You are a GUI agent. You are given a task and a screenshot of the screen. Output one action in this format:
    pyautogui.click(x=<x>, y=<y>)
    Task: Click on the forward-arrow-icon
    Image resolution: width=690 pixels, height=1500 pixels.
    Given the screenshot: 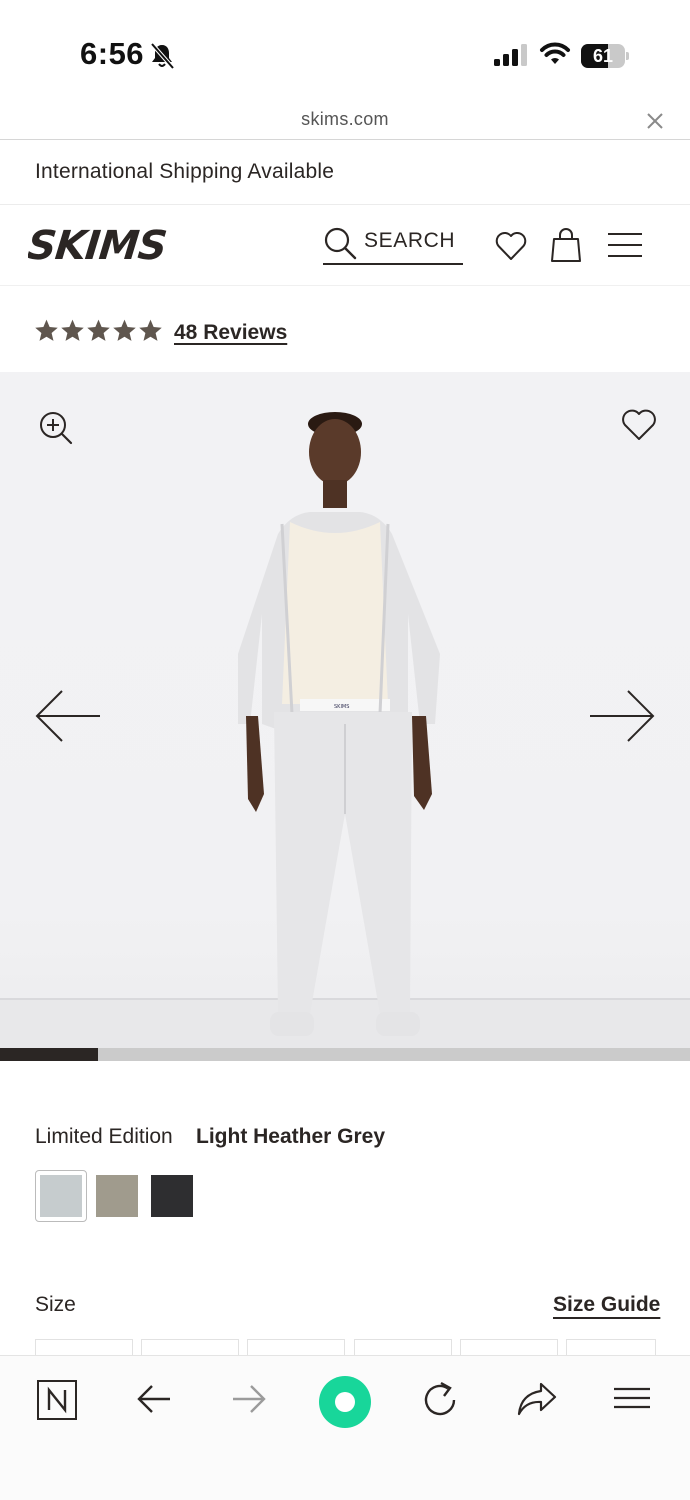 What is the action you would take?
    pyautogui.click(x=249, y=1399)
    